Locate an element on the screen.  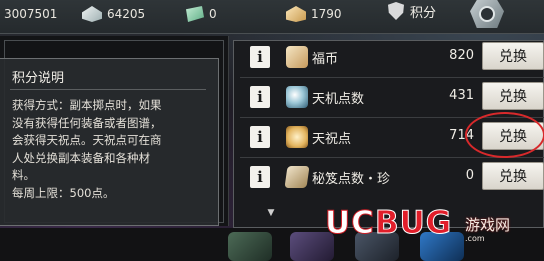
badge-center is located at coordinates (487, 14).